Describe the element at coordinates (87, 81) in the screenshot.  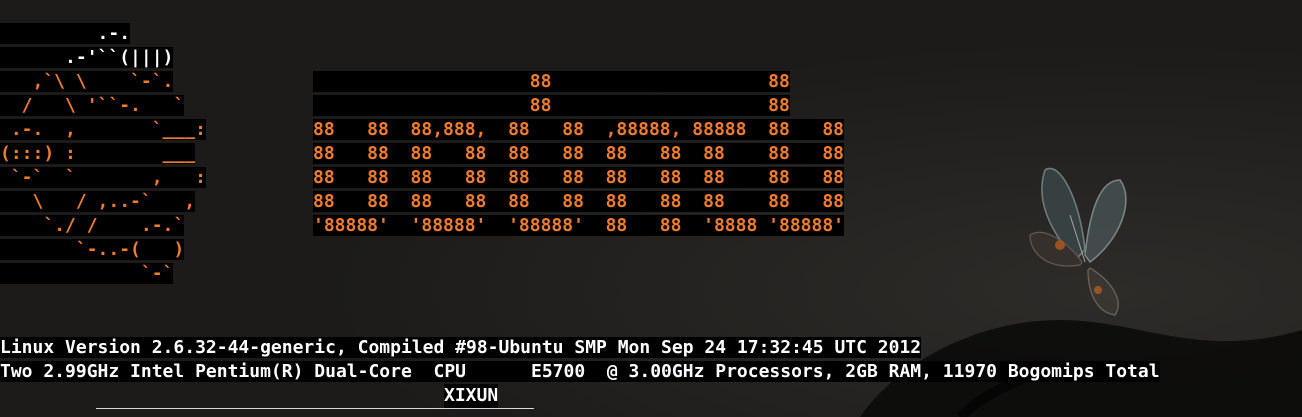
I see `logo-line: ,`\ \ `-`.` at that location.